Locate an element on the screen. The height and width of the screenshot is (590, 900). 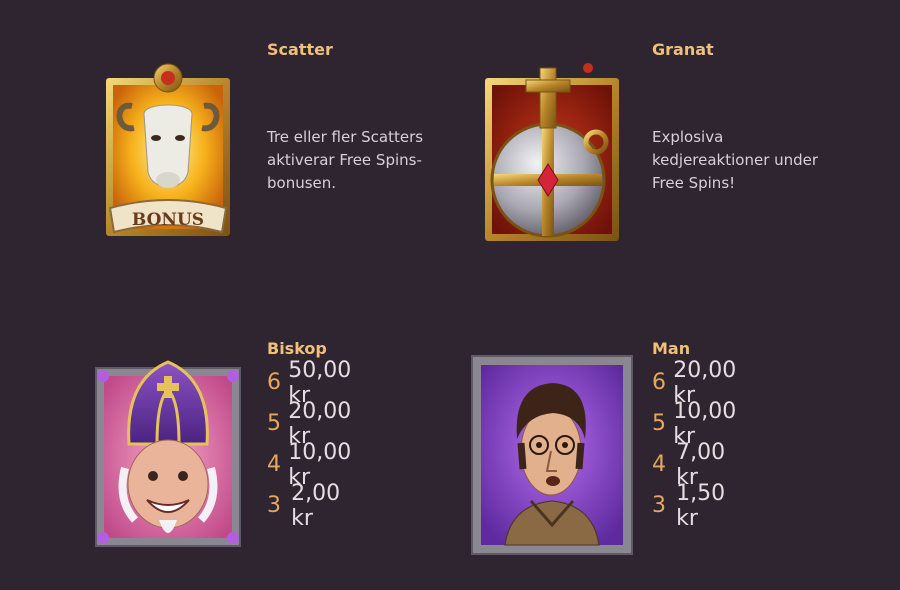
pay-row: 4 7,00 kr is located at coordinates (697, 465).